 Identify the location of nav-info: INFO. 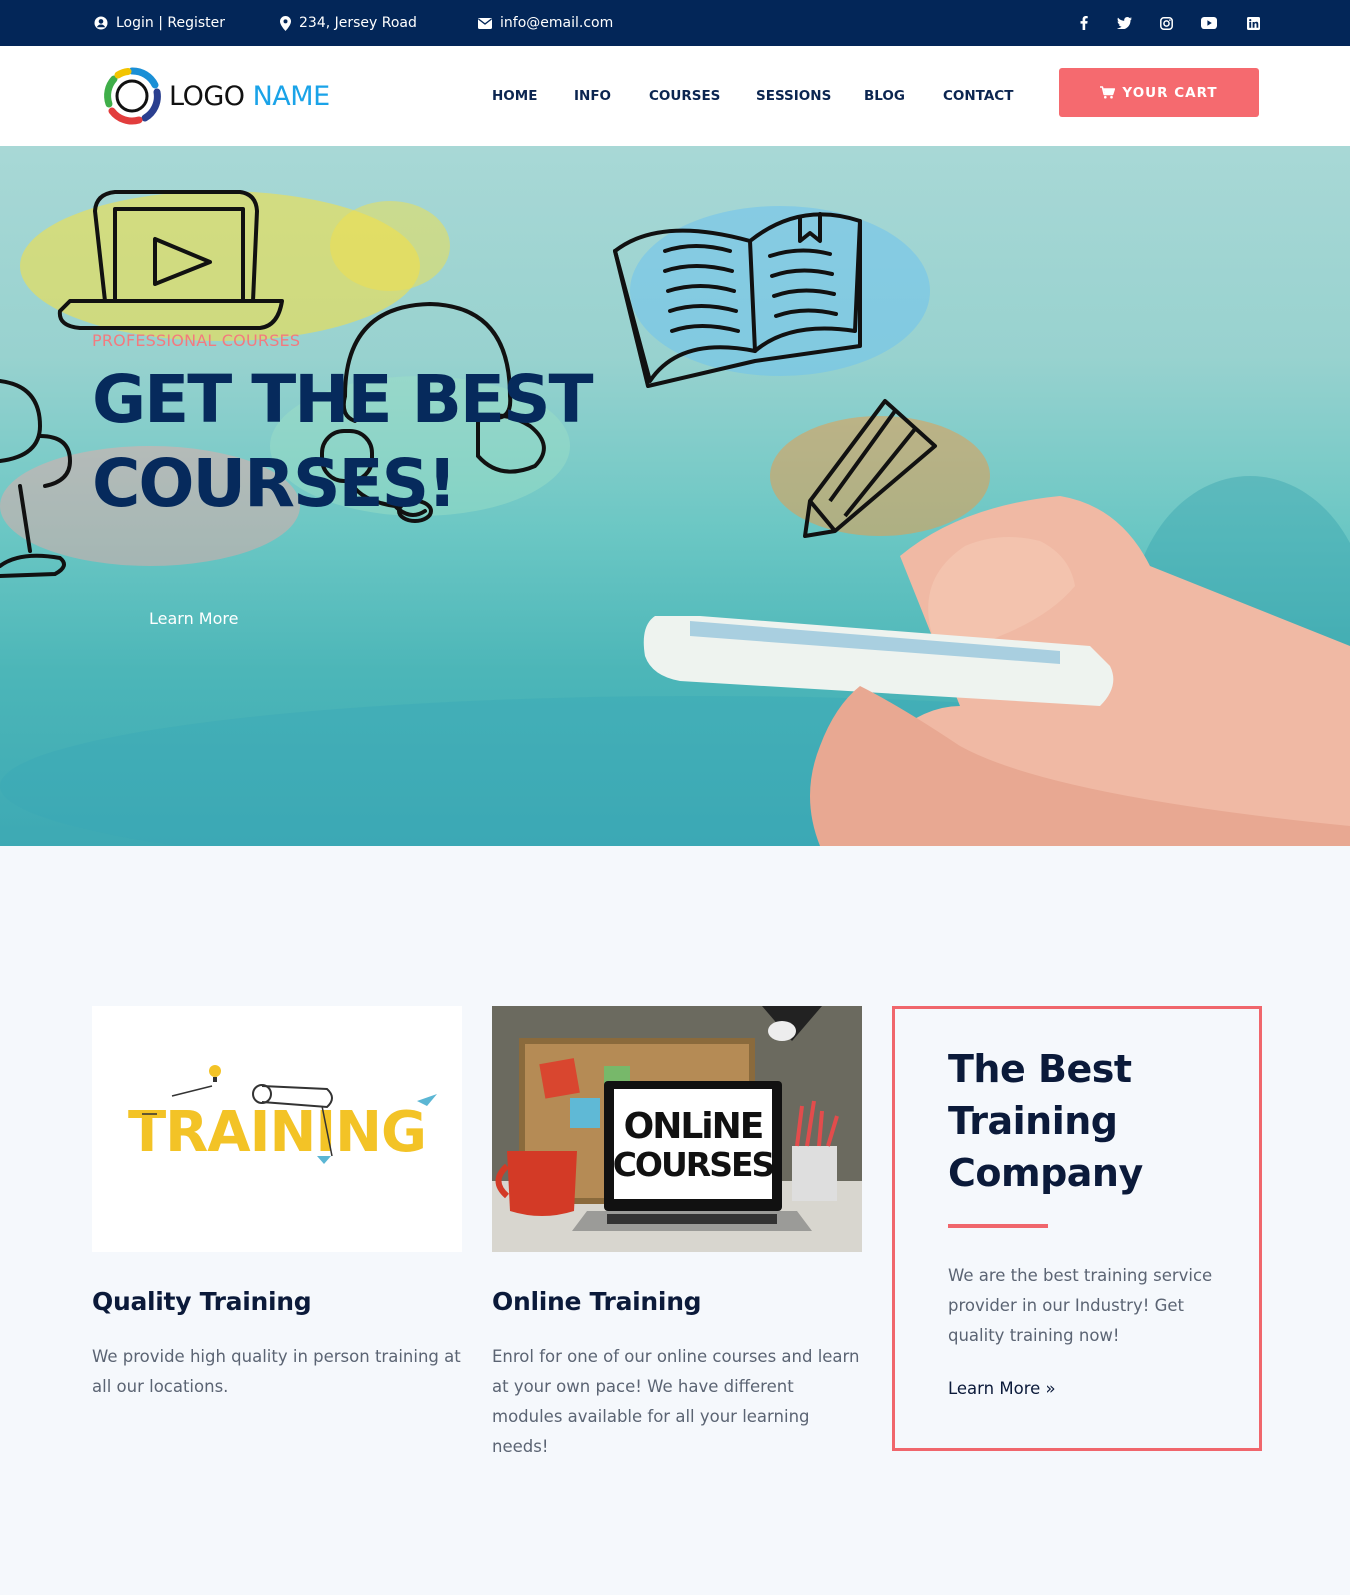
(592, 96).